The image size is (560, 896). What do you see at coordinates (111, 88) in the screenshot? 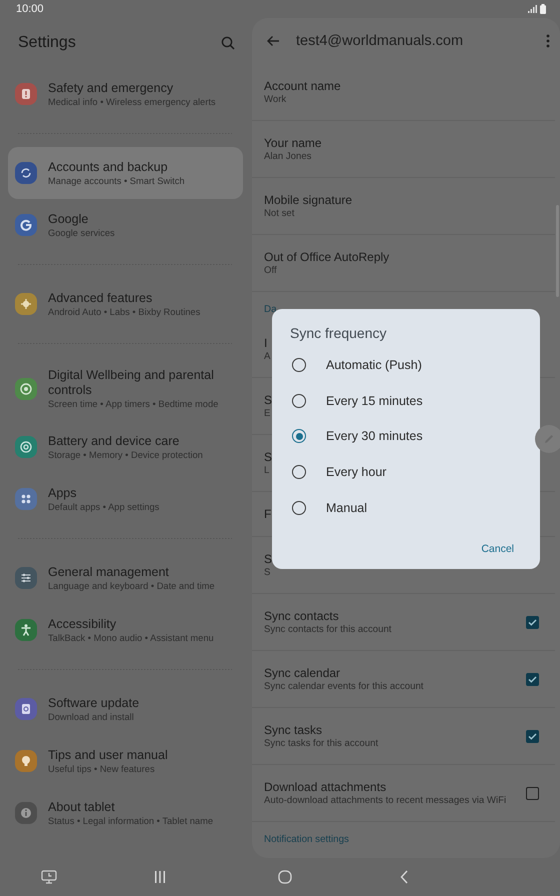
I see `item-title: Safety and emergency` at bounding box center [111, 88].